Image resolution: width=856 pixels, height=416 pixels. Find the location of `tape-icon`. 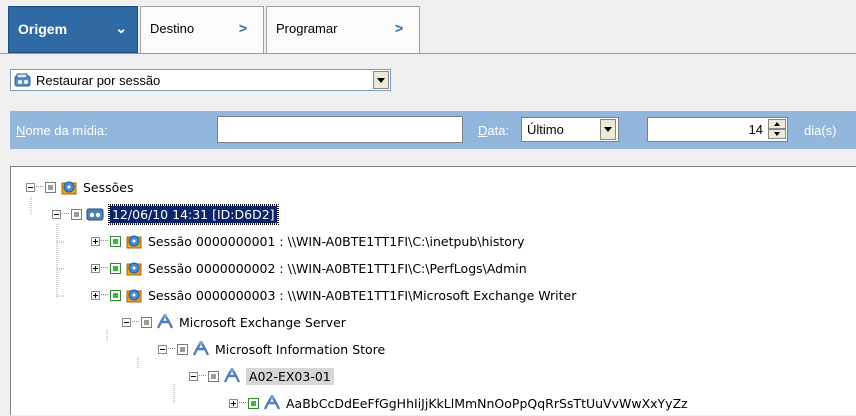

tape-icon is located at coordinates (95, 214).